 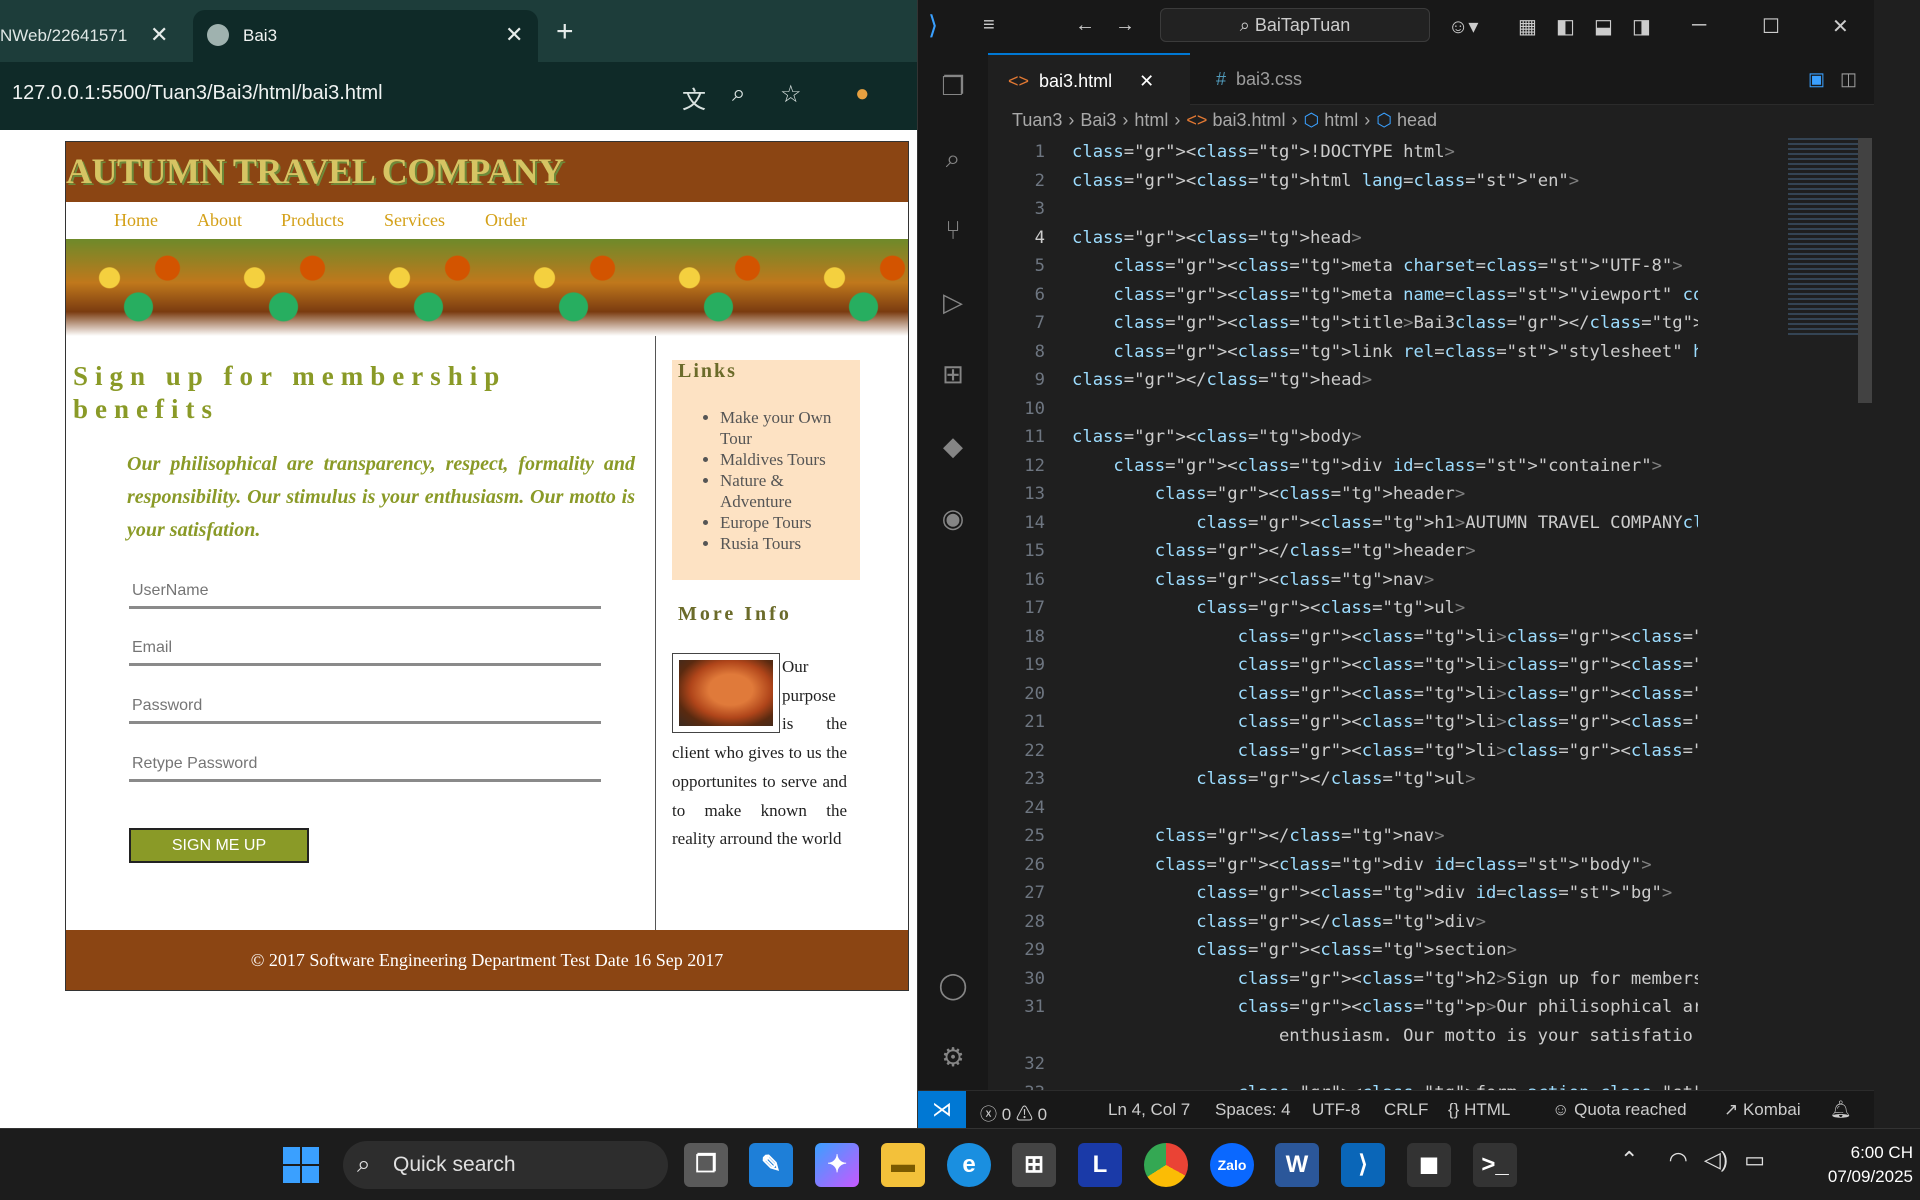 What do you see at coordinates (942, 1110) in the screenshot?
I see `remote-indicator-icon: ⋊` at bounding box center [942, 1110].